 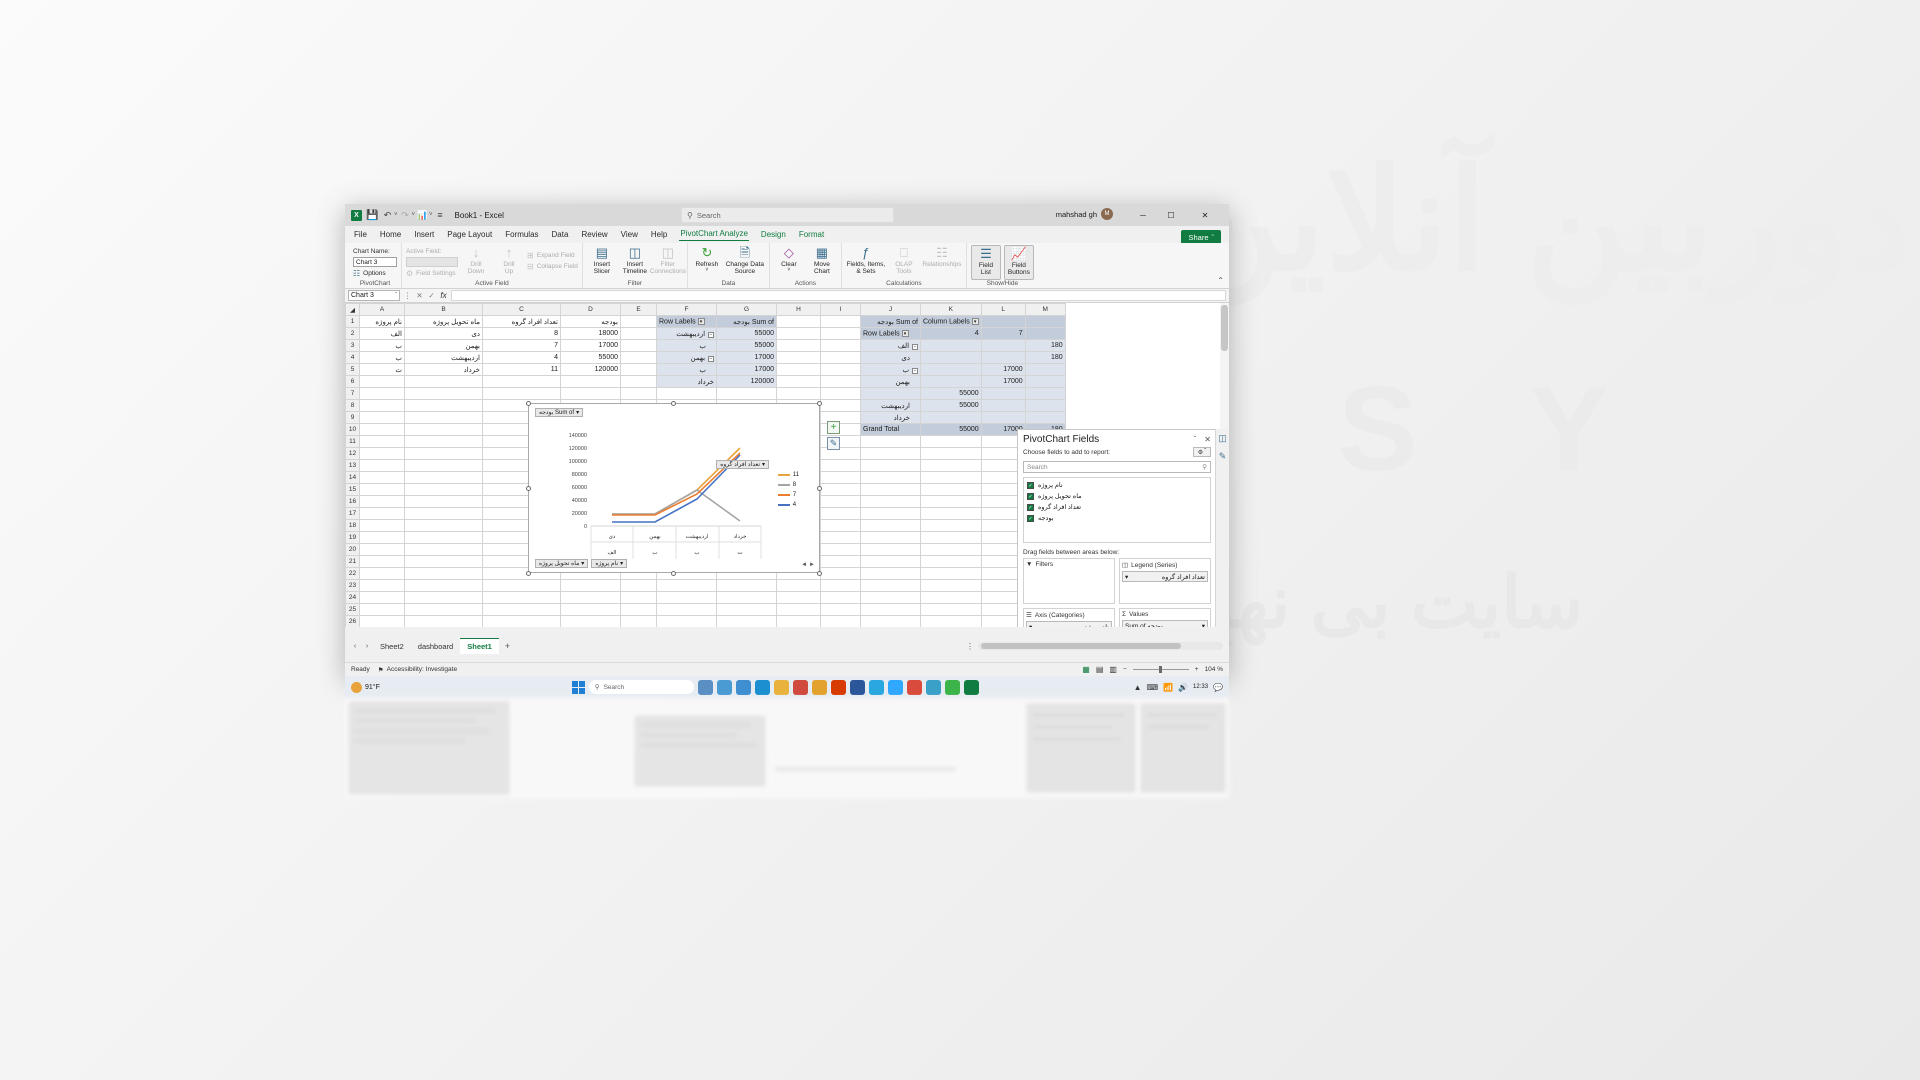 I want to click on cell-F23, so click(x=686, y=585).